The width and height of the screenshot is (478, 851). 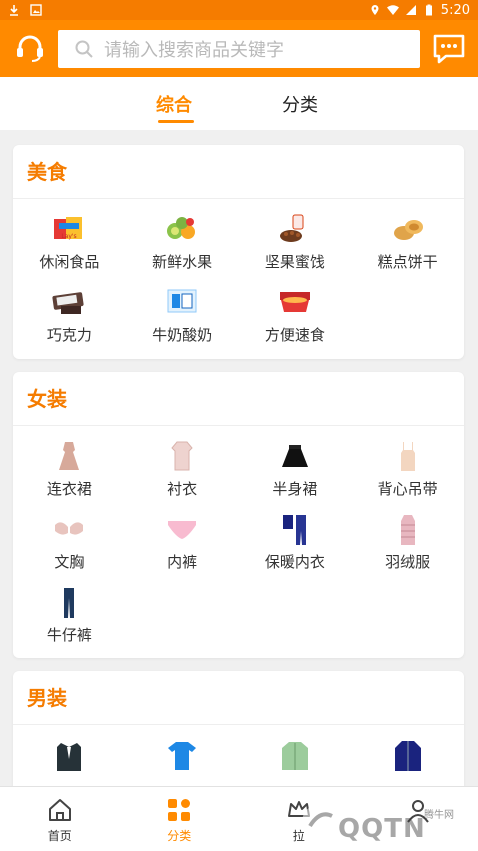 I want to click on category-item: 牛仔裤, so click(x=69, y=616).